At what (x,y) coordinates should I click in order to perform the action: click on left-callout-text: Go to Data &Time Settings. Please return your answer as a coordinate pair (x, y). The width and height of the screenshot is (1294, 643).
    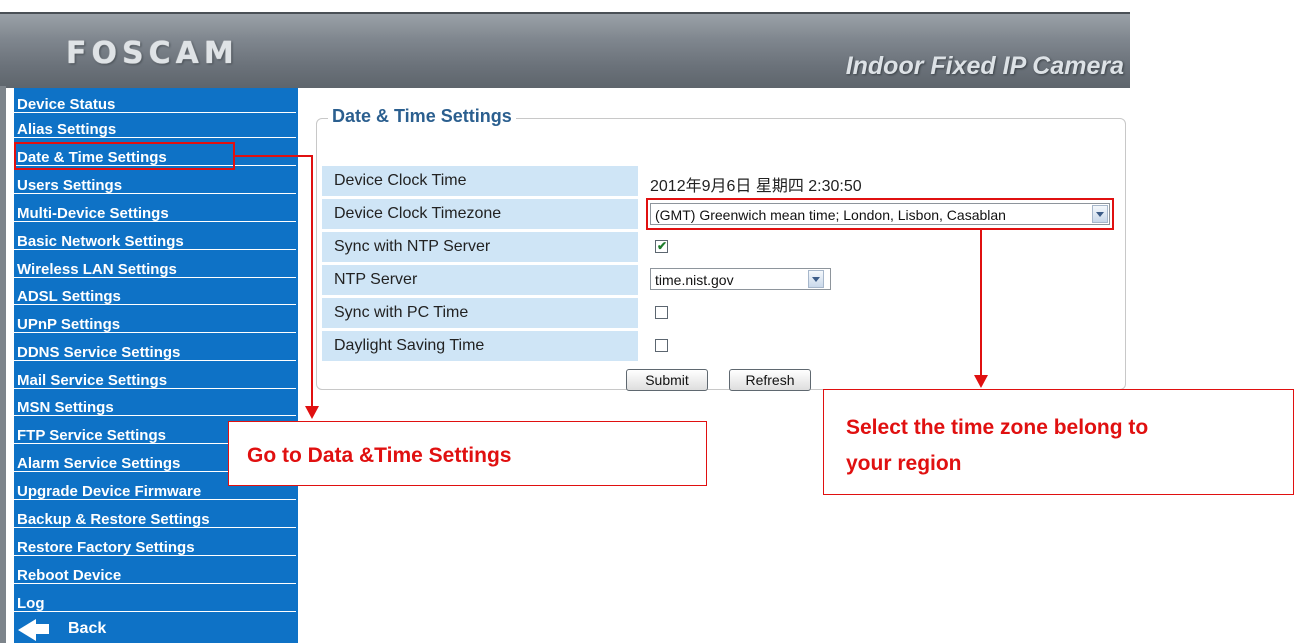
    Looking at the image, I should click on (379, 455).